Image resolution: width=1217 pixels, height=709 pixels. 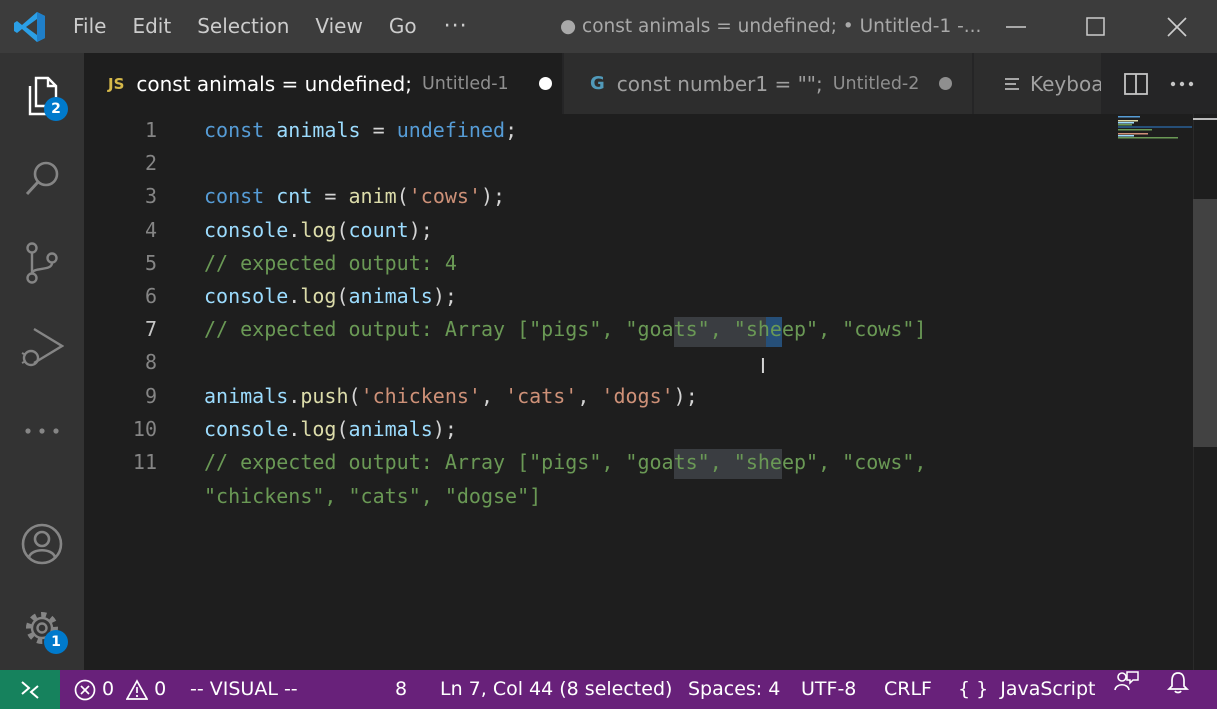 What do you see at coordinates (451, 130) in the screenshot?
I see `code-token: undefined` at bounding box center [451, 130].